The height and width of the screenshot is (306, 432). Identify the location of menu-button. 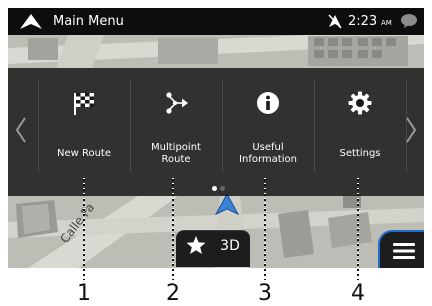
(401, 249).